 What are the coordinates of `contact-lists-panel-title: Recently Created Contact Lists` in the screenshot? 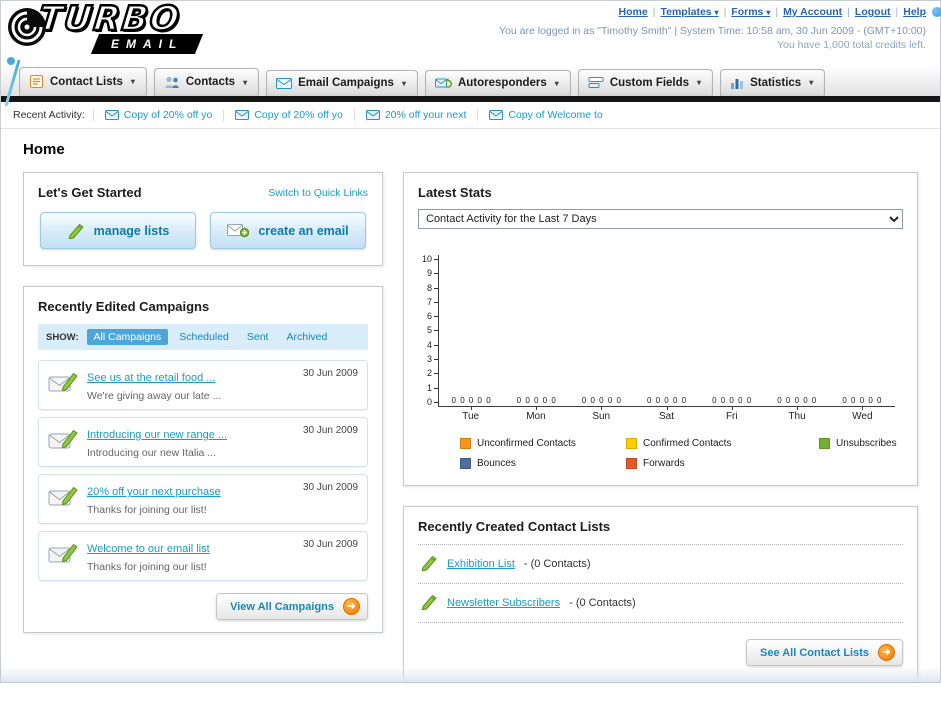 It's located at (514, 526).